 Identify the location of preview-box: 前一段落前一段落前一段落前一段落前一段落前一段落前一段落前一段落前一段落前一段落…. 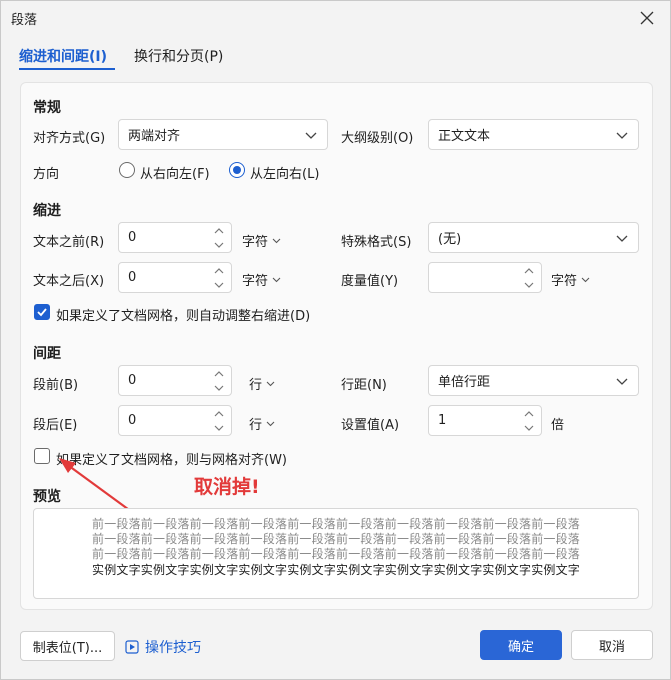
(336, 553).